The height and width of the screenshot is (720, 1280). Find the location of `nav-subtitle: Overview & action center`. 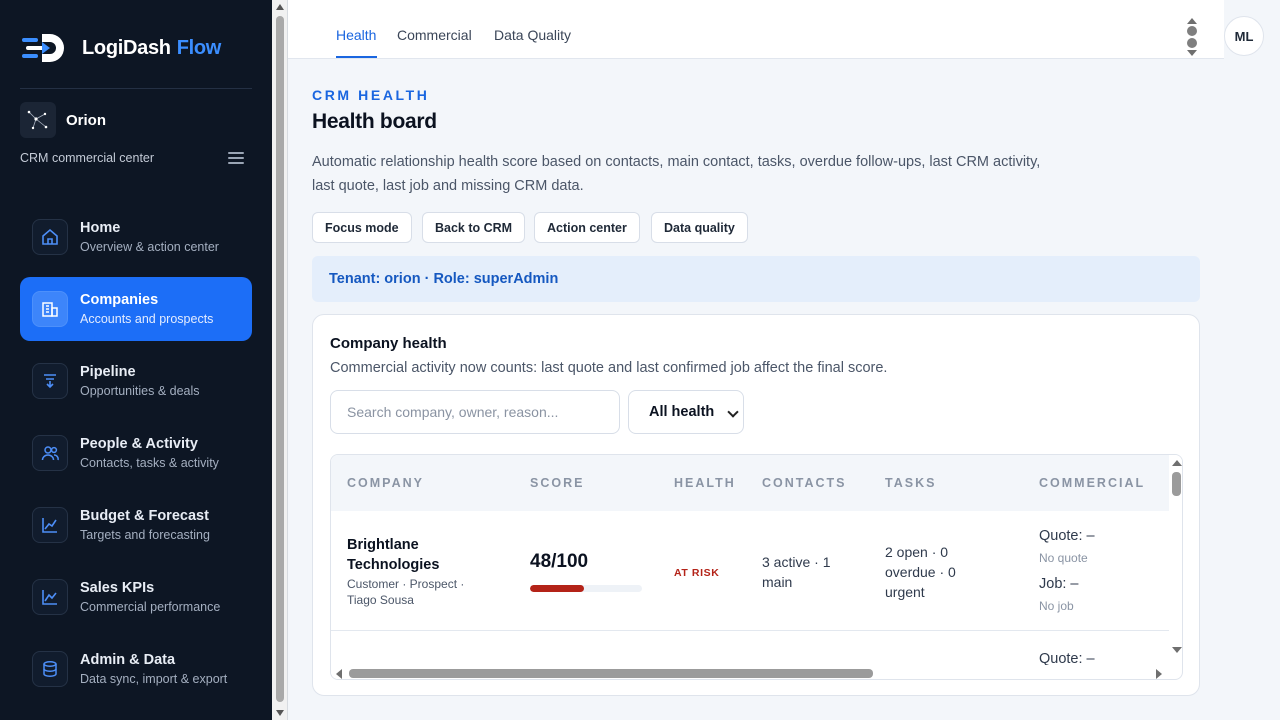

nav-subtitle: Overview & action center is located at coordinates (149, 247).